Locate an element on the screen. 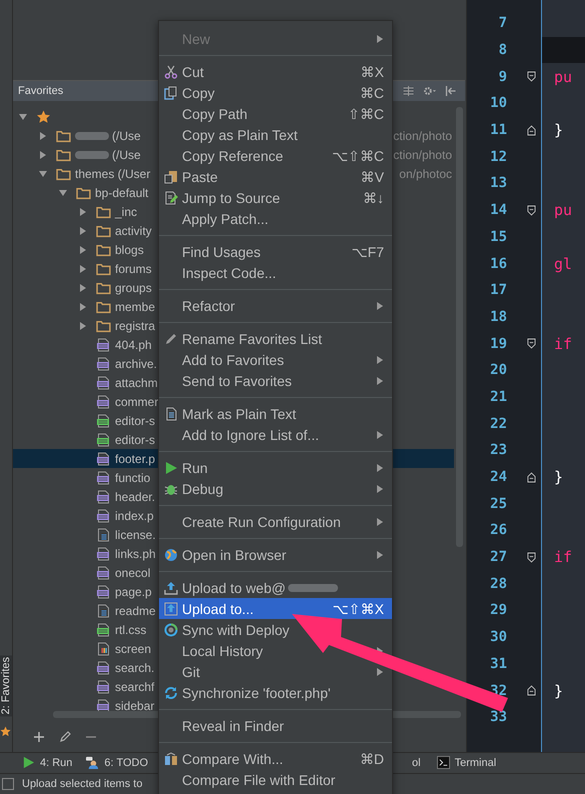 This screenshot has width=585, height=794. menu-item: Copy Reference is located at coordinates (233, 156).